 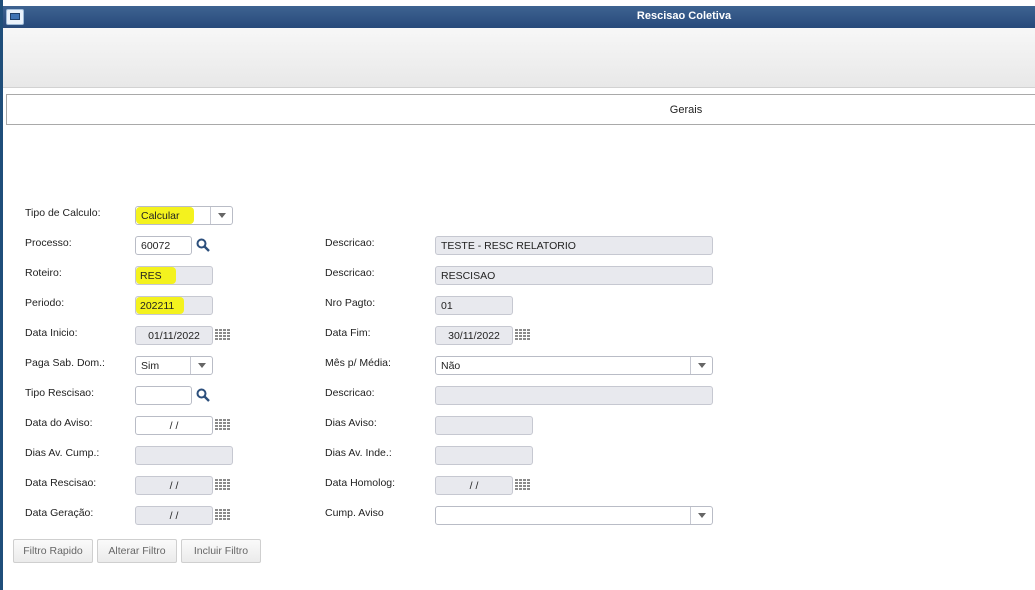 What do you see at coordinates (574, 515) in the screenshot?
I see `cump-aviso-select` at bounding box center [574, 515].